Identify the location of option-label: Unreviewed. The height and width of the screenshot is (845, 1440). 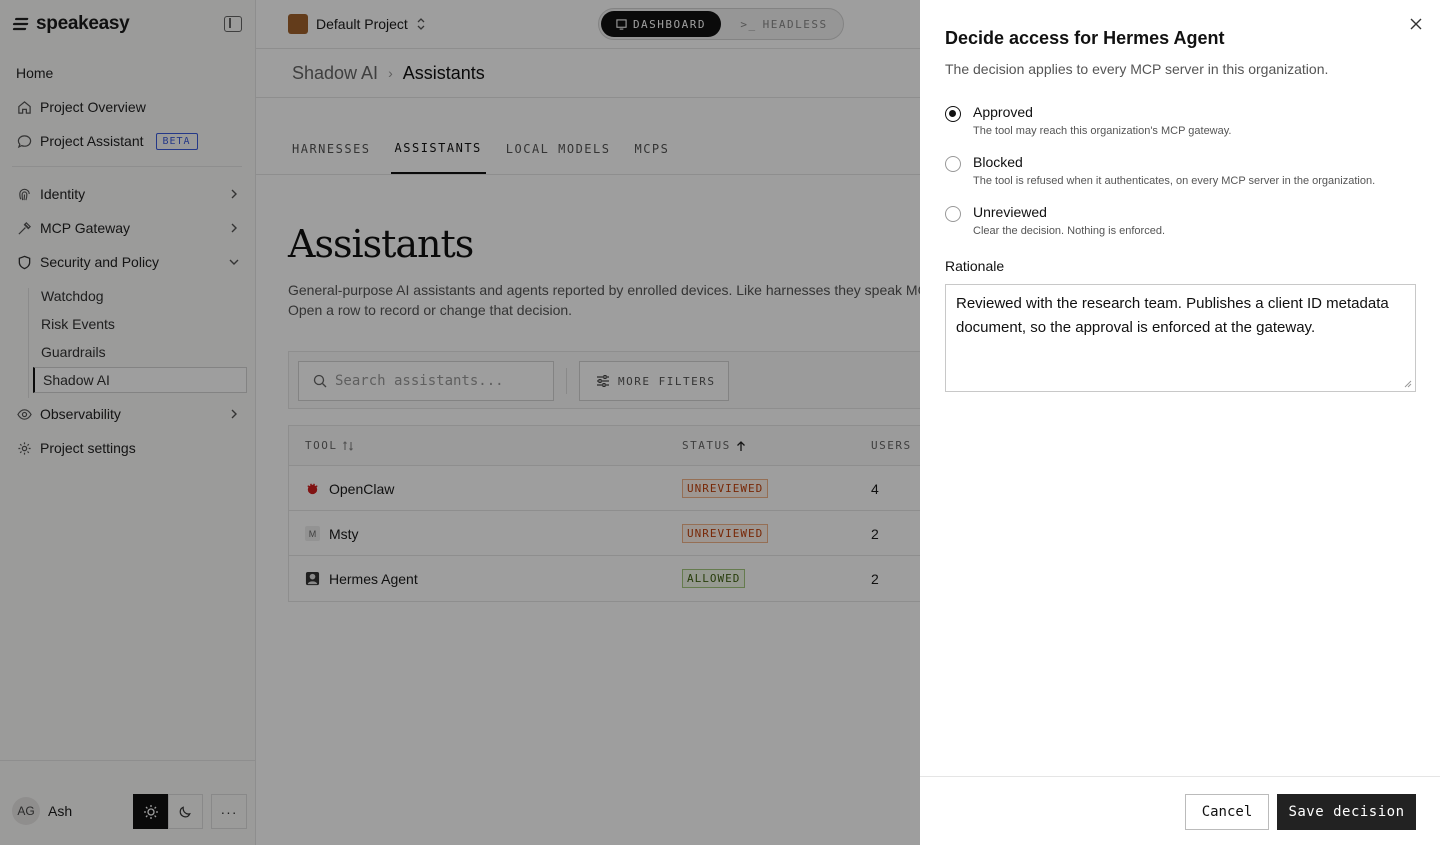
(1010, 212).